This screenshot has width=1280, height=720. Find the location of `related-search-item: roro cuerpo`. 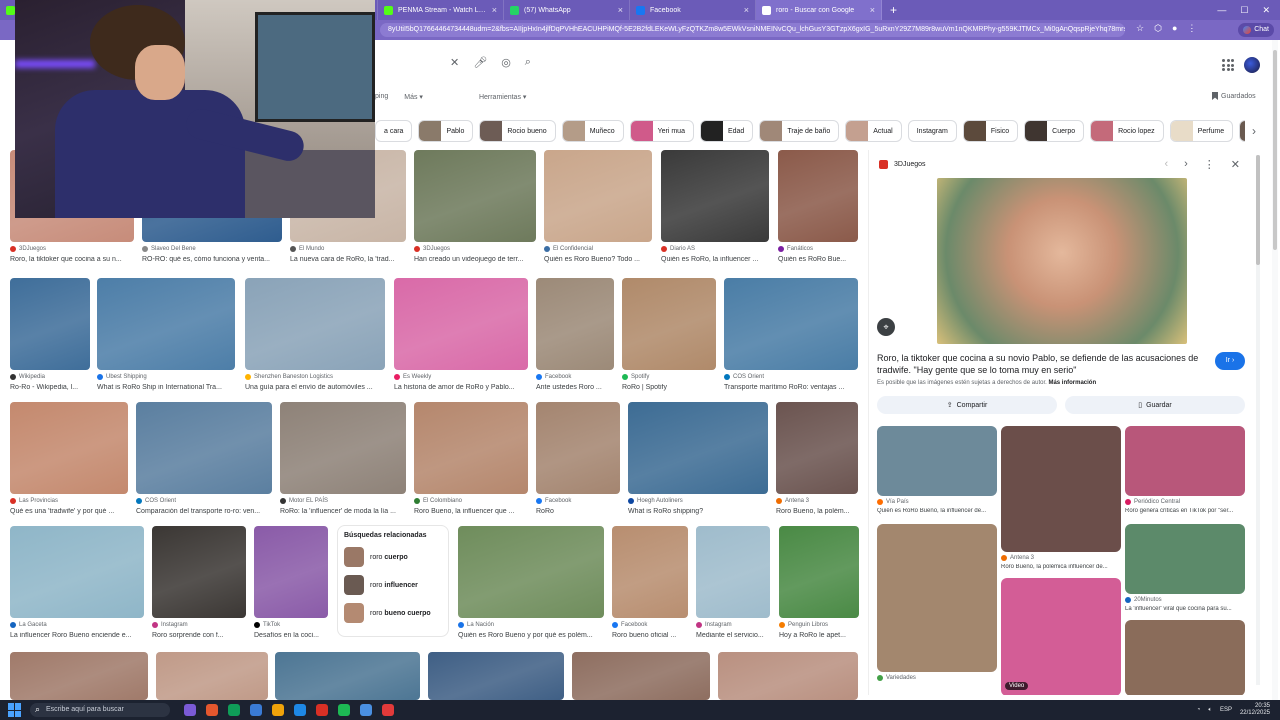

related-search-item: roro cuerpo is located at coordinates (393, 557).